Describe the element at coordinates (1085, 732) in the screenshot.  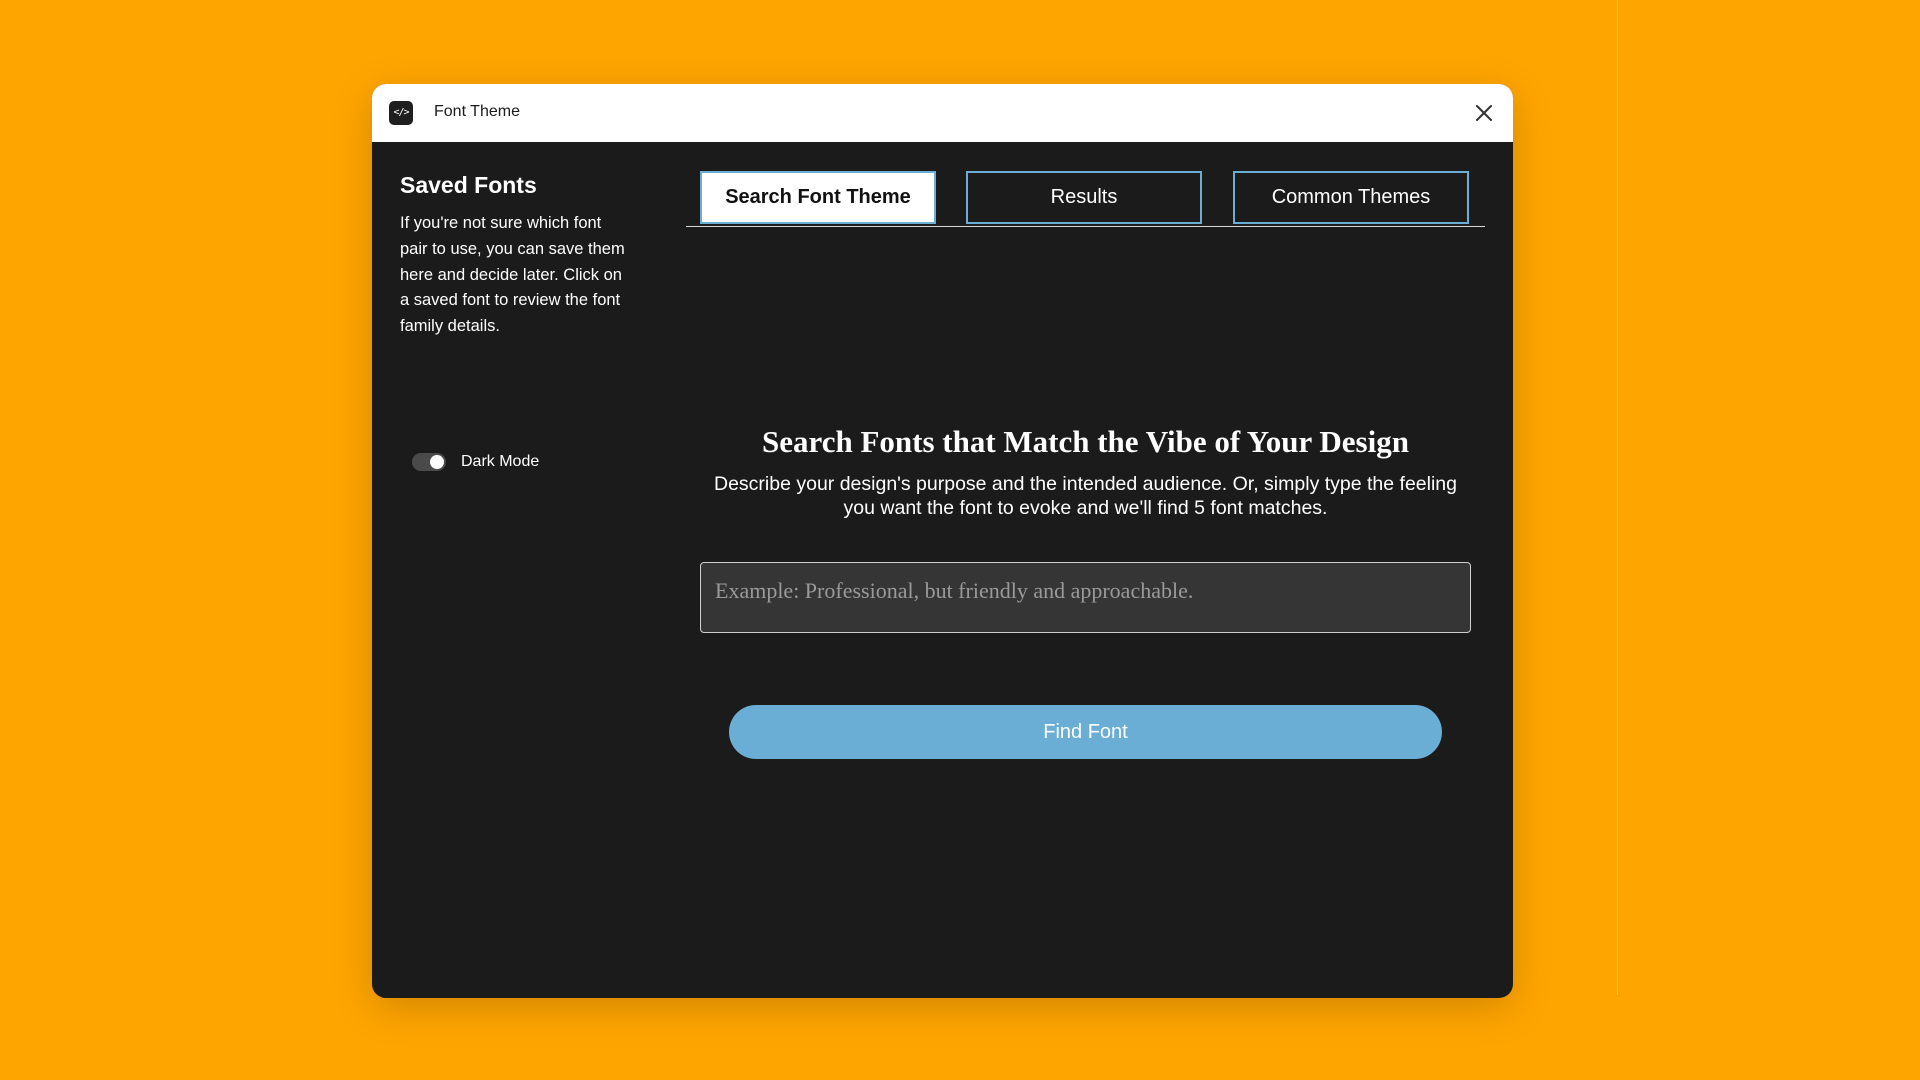
I see `find-font-button: Find Font` at that location.